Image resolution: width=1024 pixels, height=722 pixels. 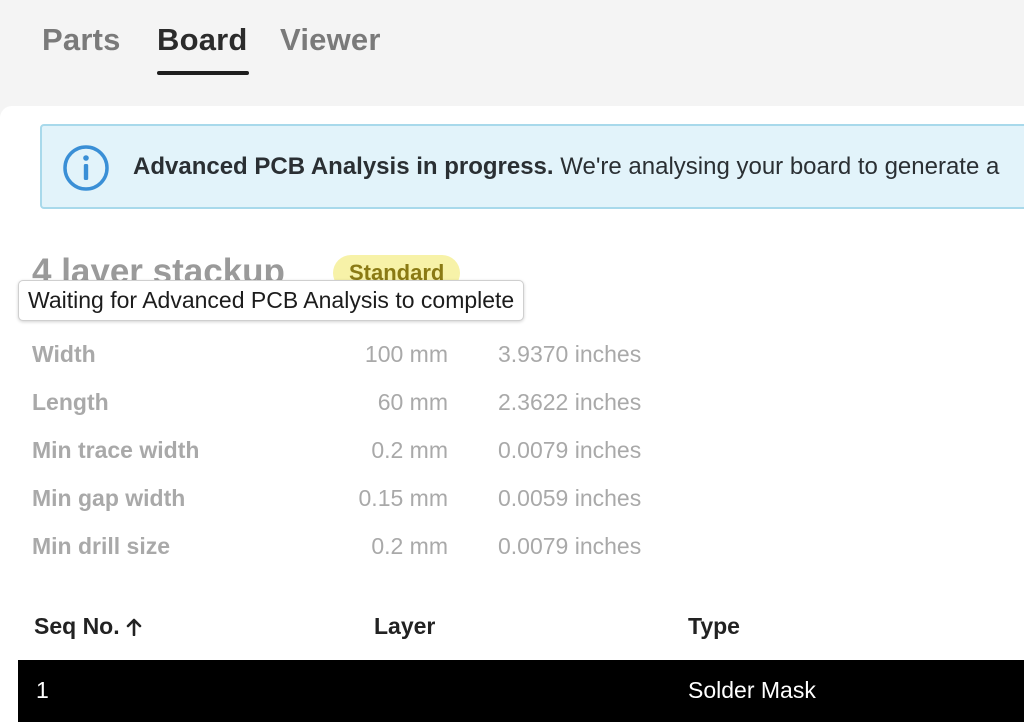 What do you see at coordinates (752, 690) in the screenshot?
I see `table-cell-type: Solder Mask` at bounding box center [752, 690].